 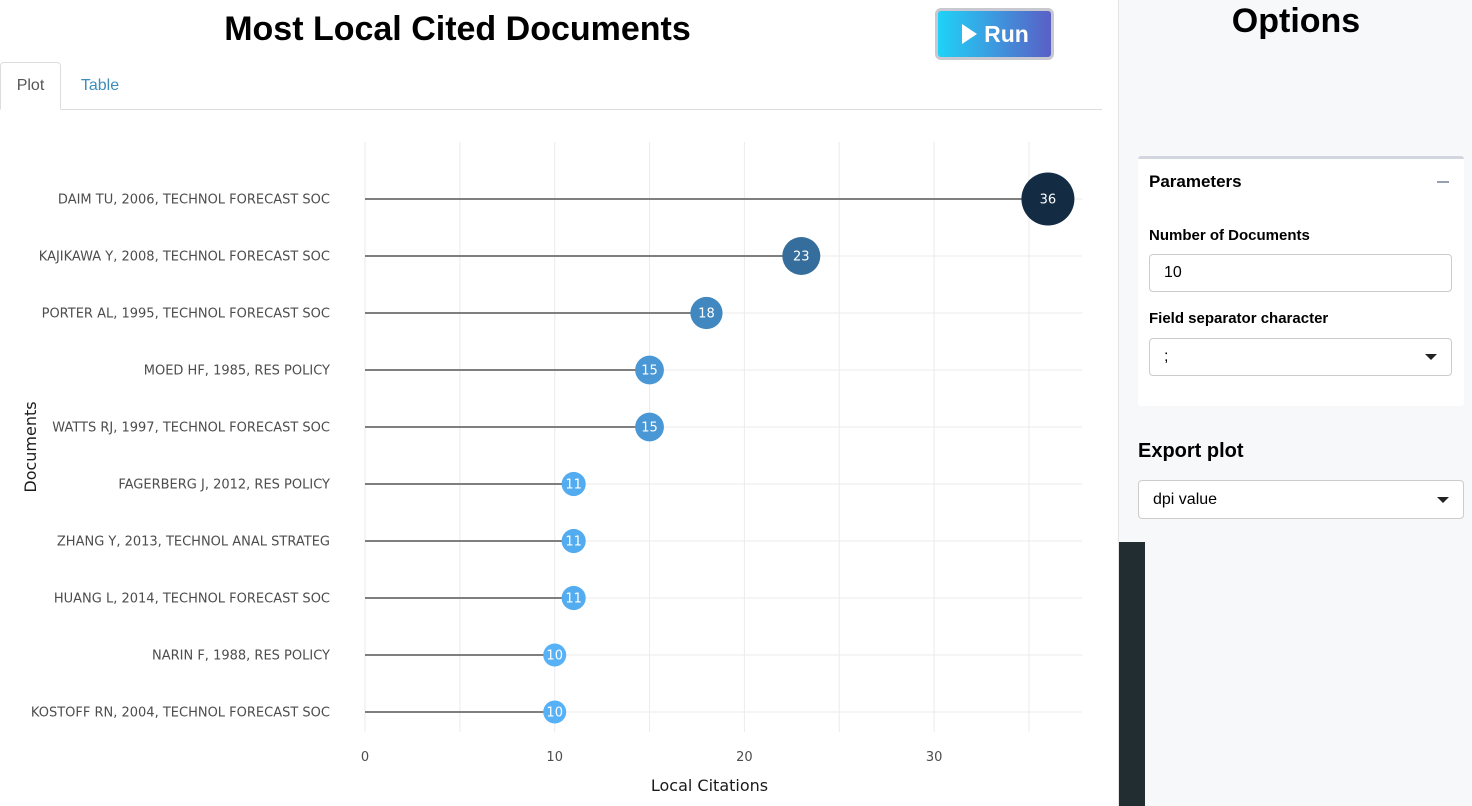 I want to click on x-tick-label: 0, so click(x=365, y=757).